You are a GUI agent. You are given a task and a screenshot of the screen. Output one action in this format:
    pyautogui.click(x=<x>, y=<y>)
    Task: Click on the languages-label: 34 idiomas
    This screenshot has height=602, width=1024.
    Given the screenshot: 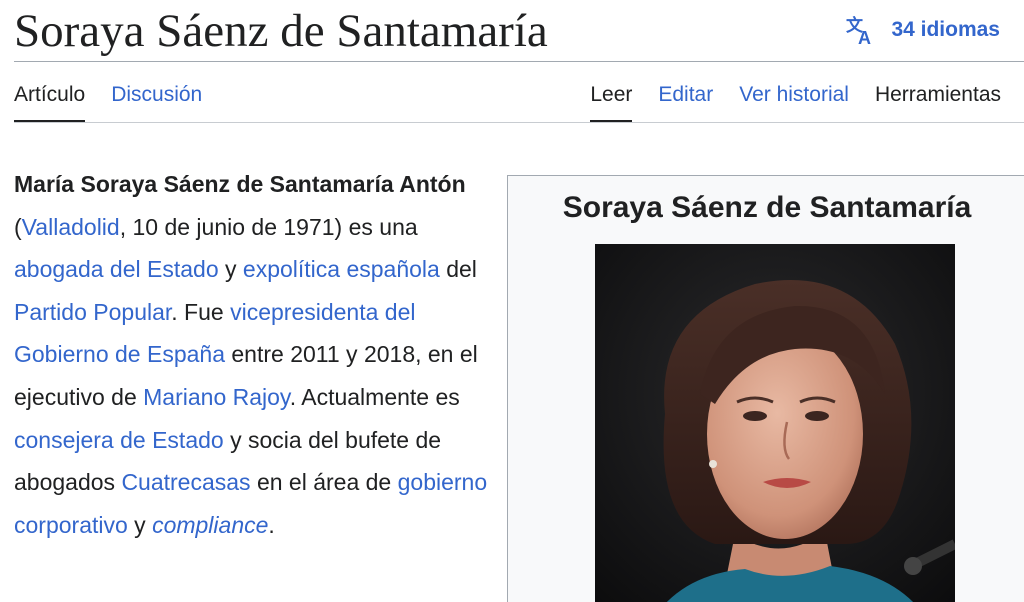 What is the action you would take?
    pyautogui.click(x=945, y=29)
    